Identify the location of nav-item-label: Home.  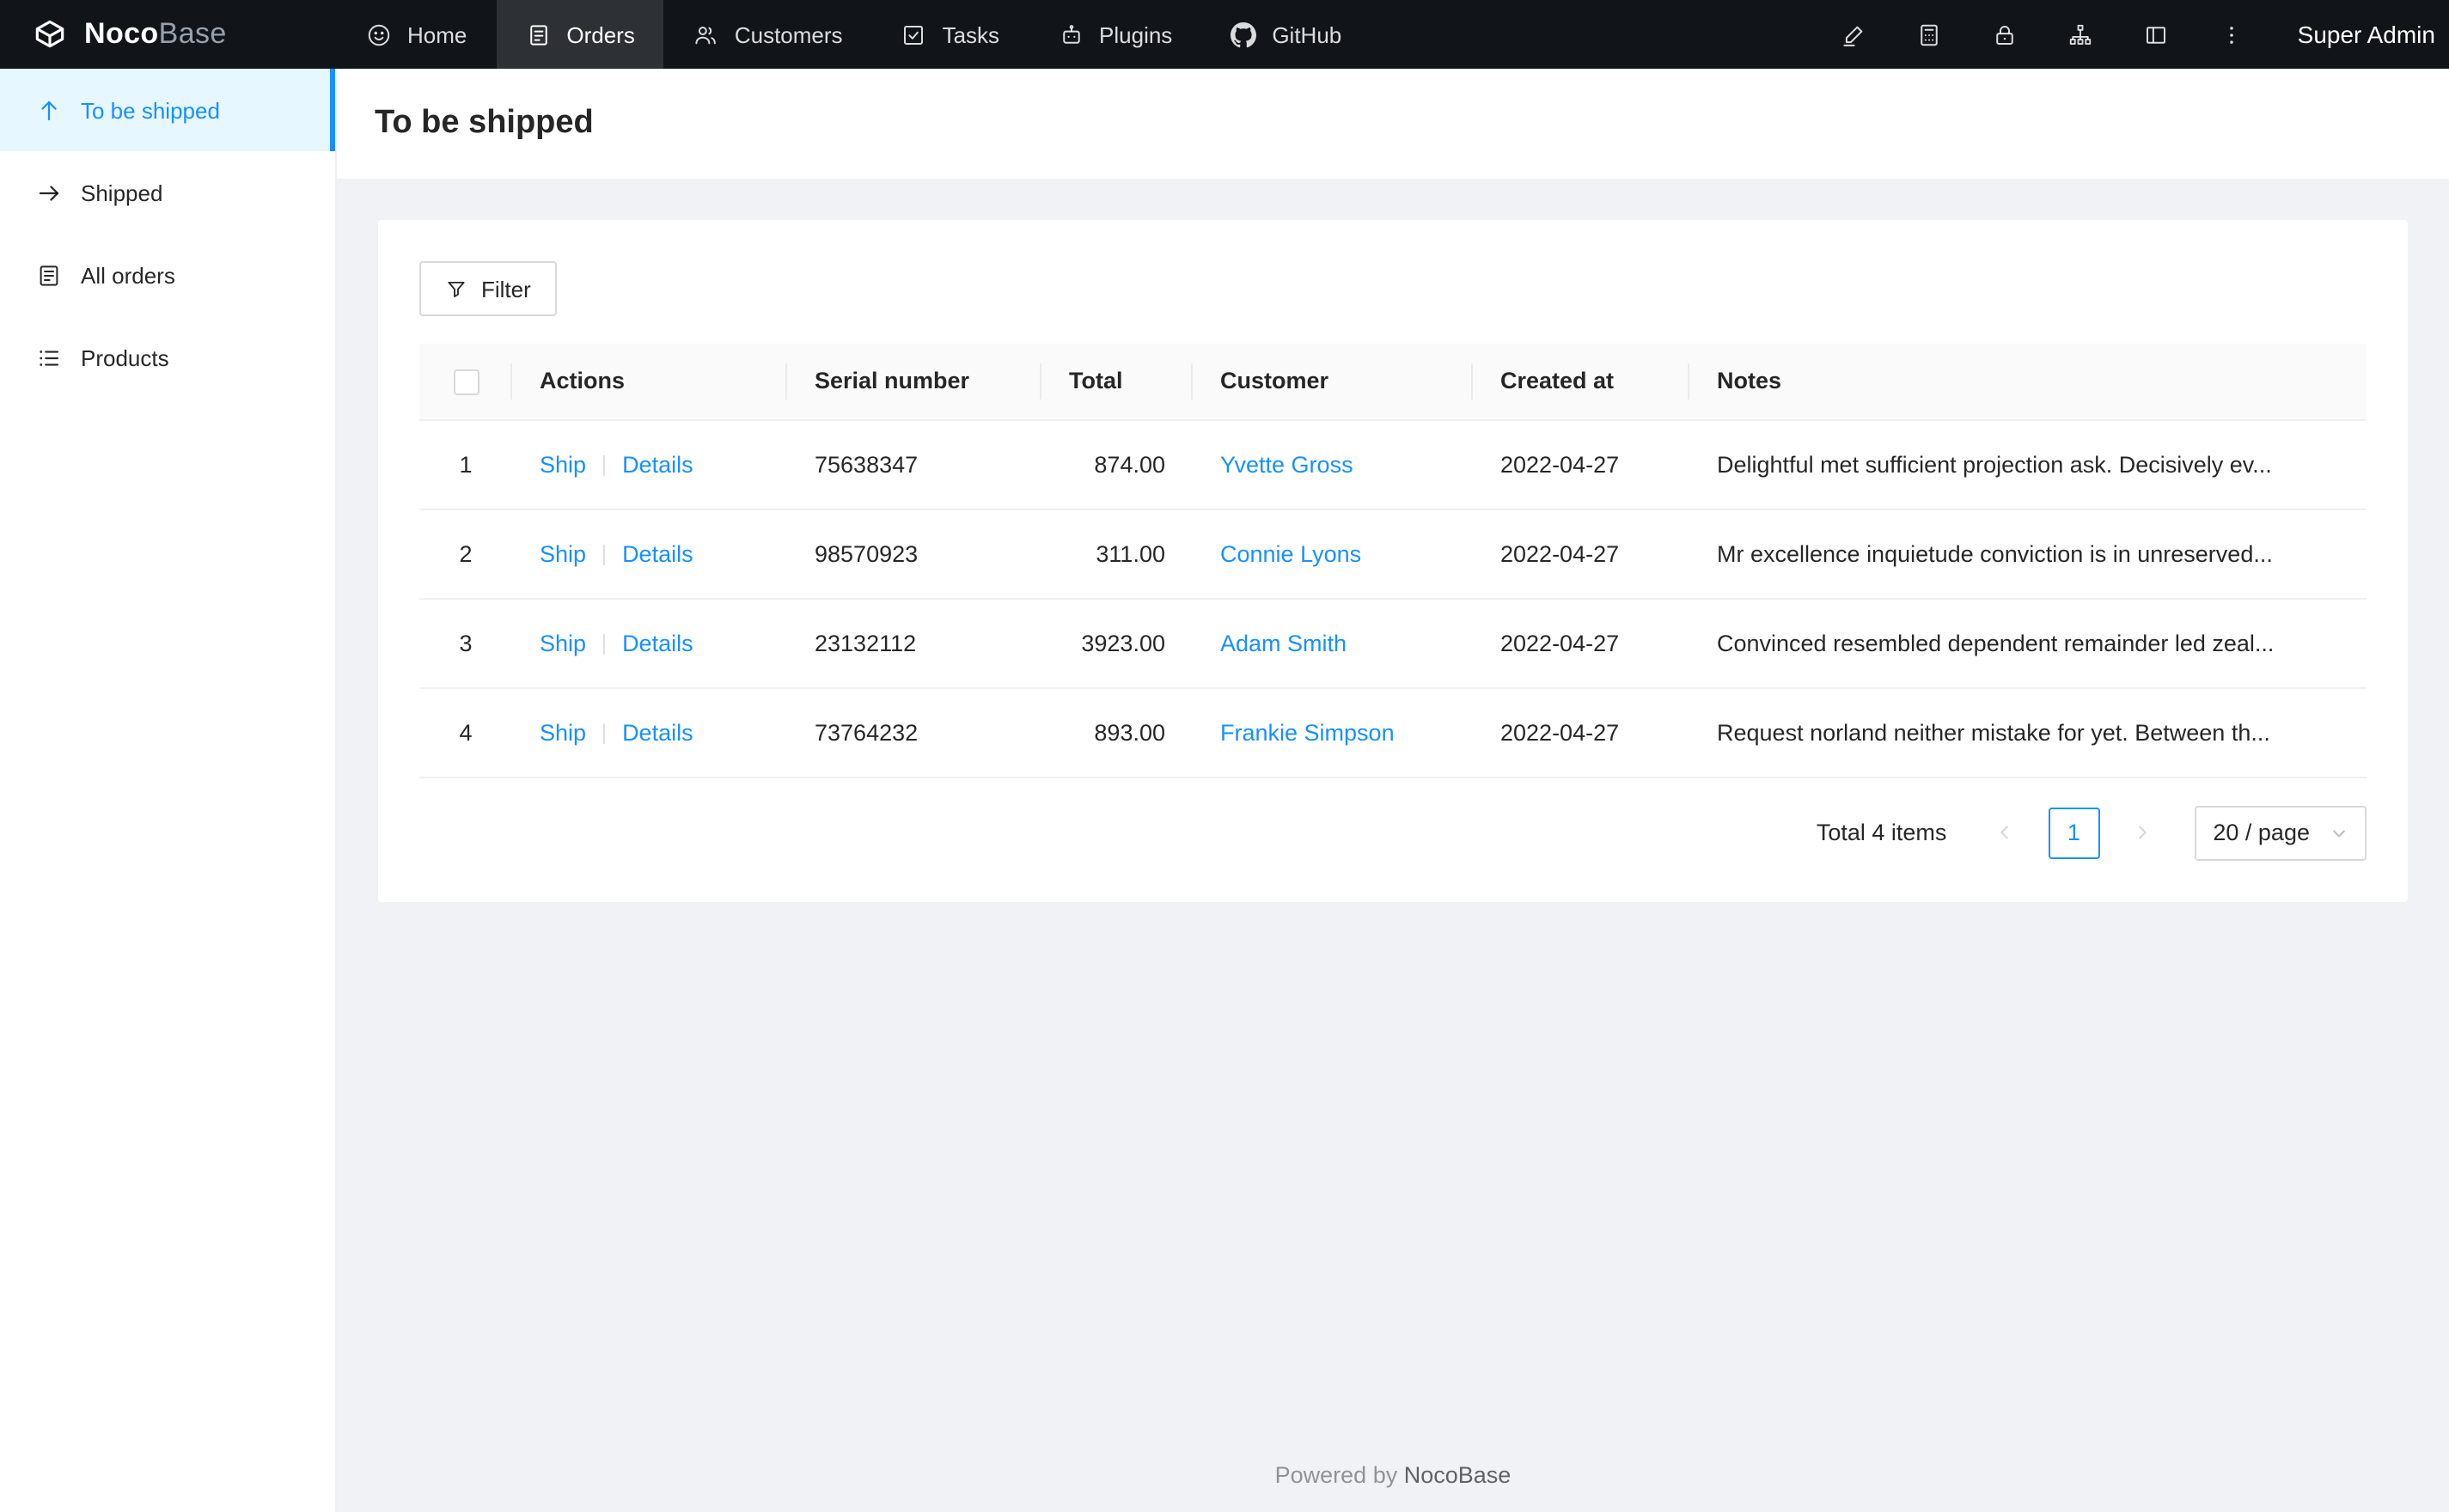
(437, 34).